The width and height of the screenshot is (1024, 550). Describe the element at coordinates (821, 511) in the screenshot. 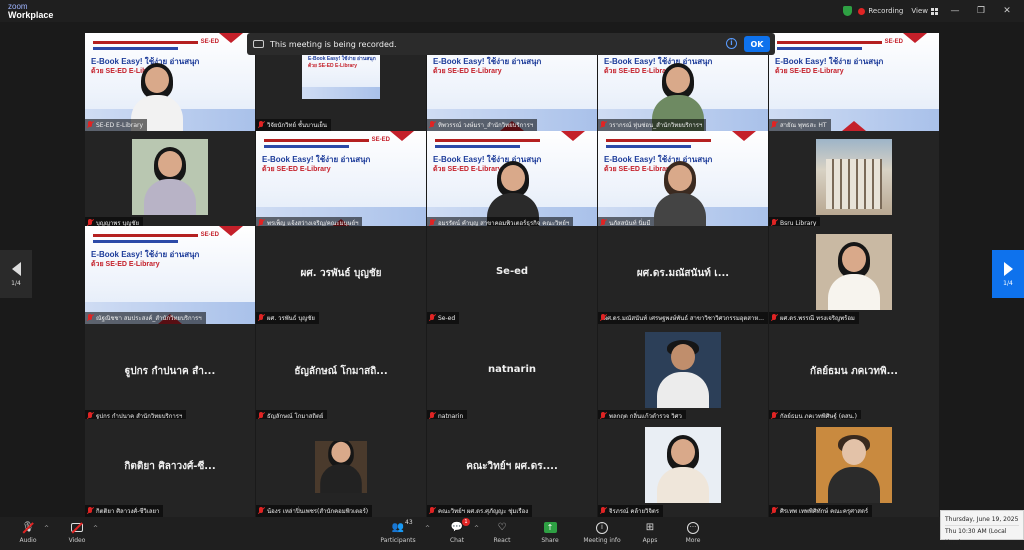

I see `participant-name: ศิรเทพ เทพพิศิทักษ์ คณะครุศาสตร์` at that location.